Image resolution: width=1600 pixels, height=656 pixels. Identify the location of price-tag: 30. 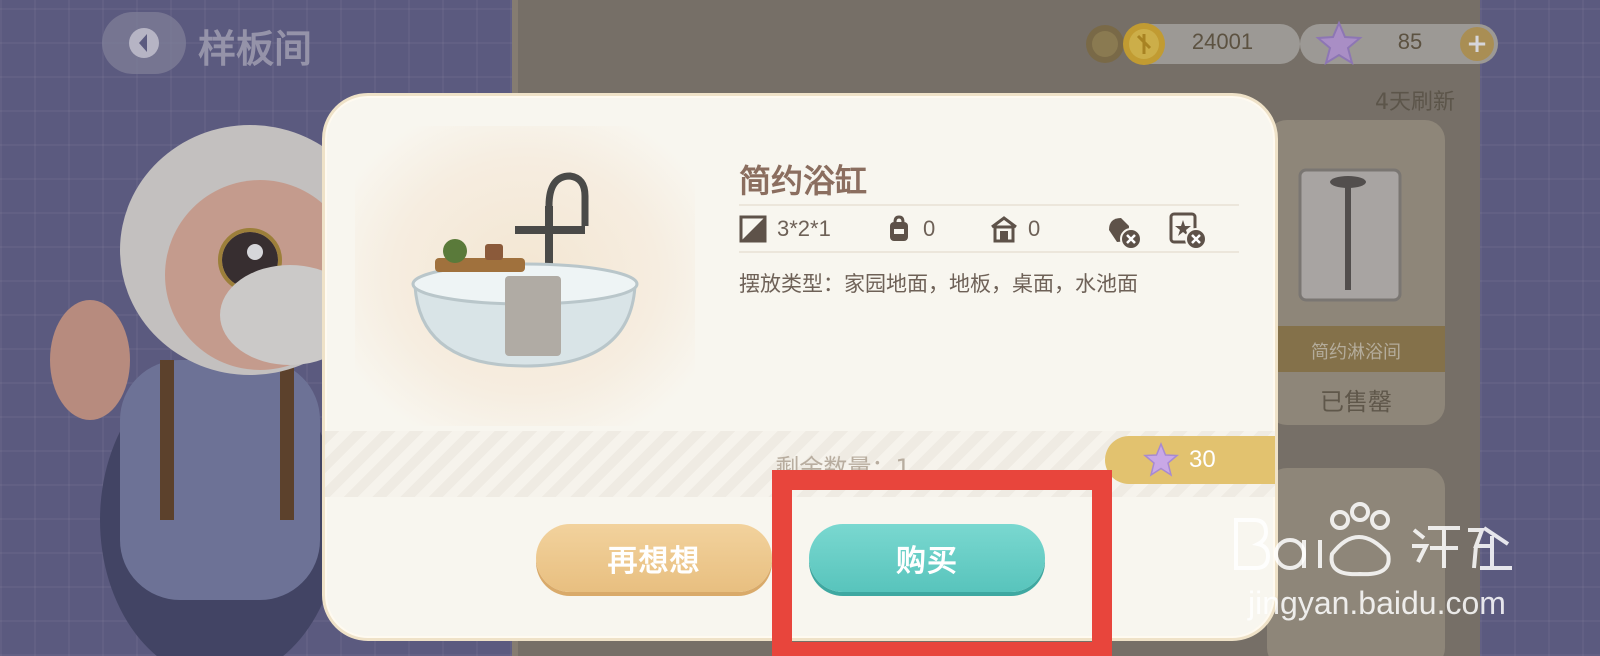
(1190, 460).